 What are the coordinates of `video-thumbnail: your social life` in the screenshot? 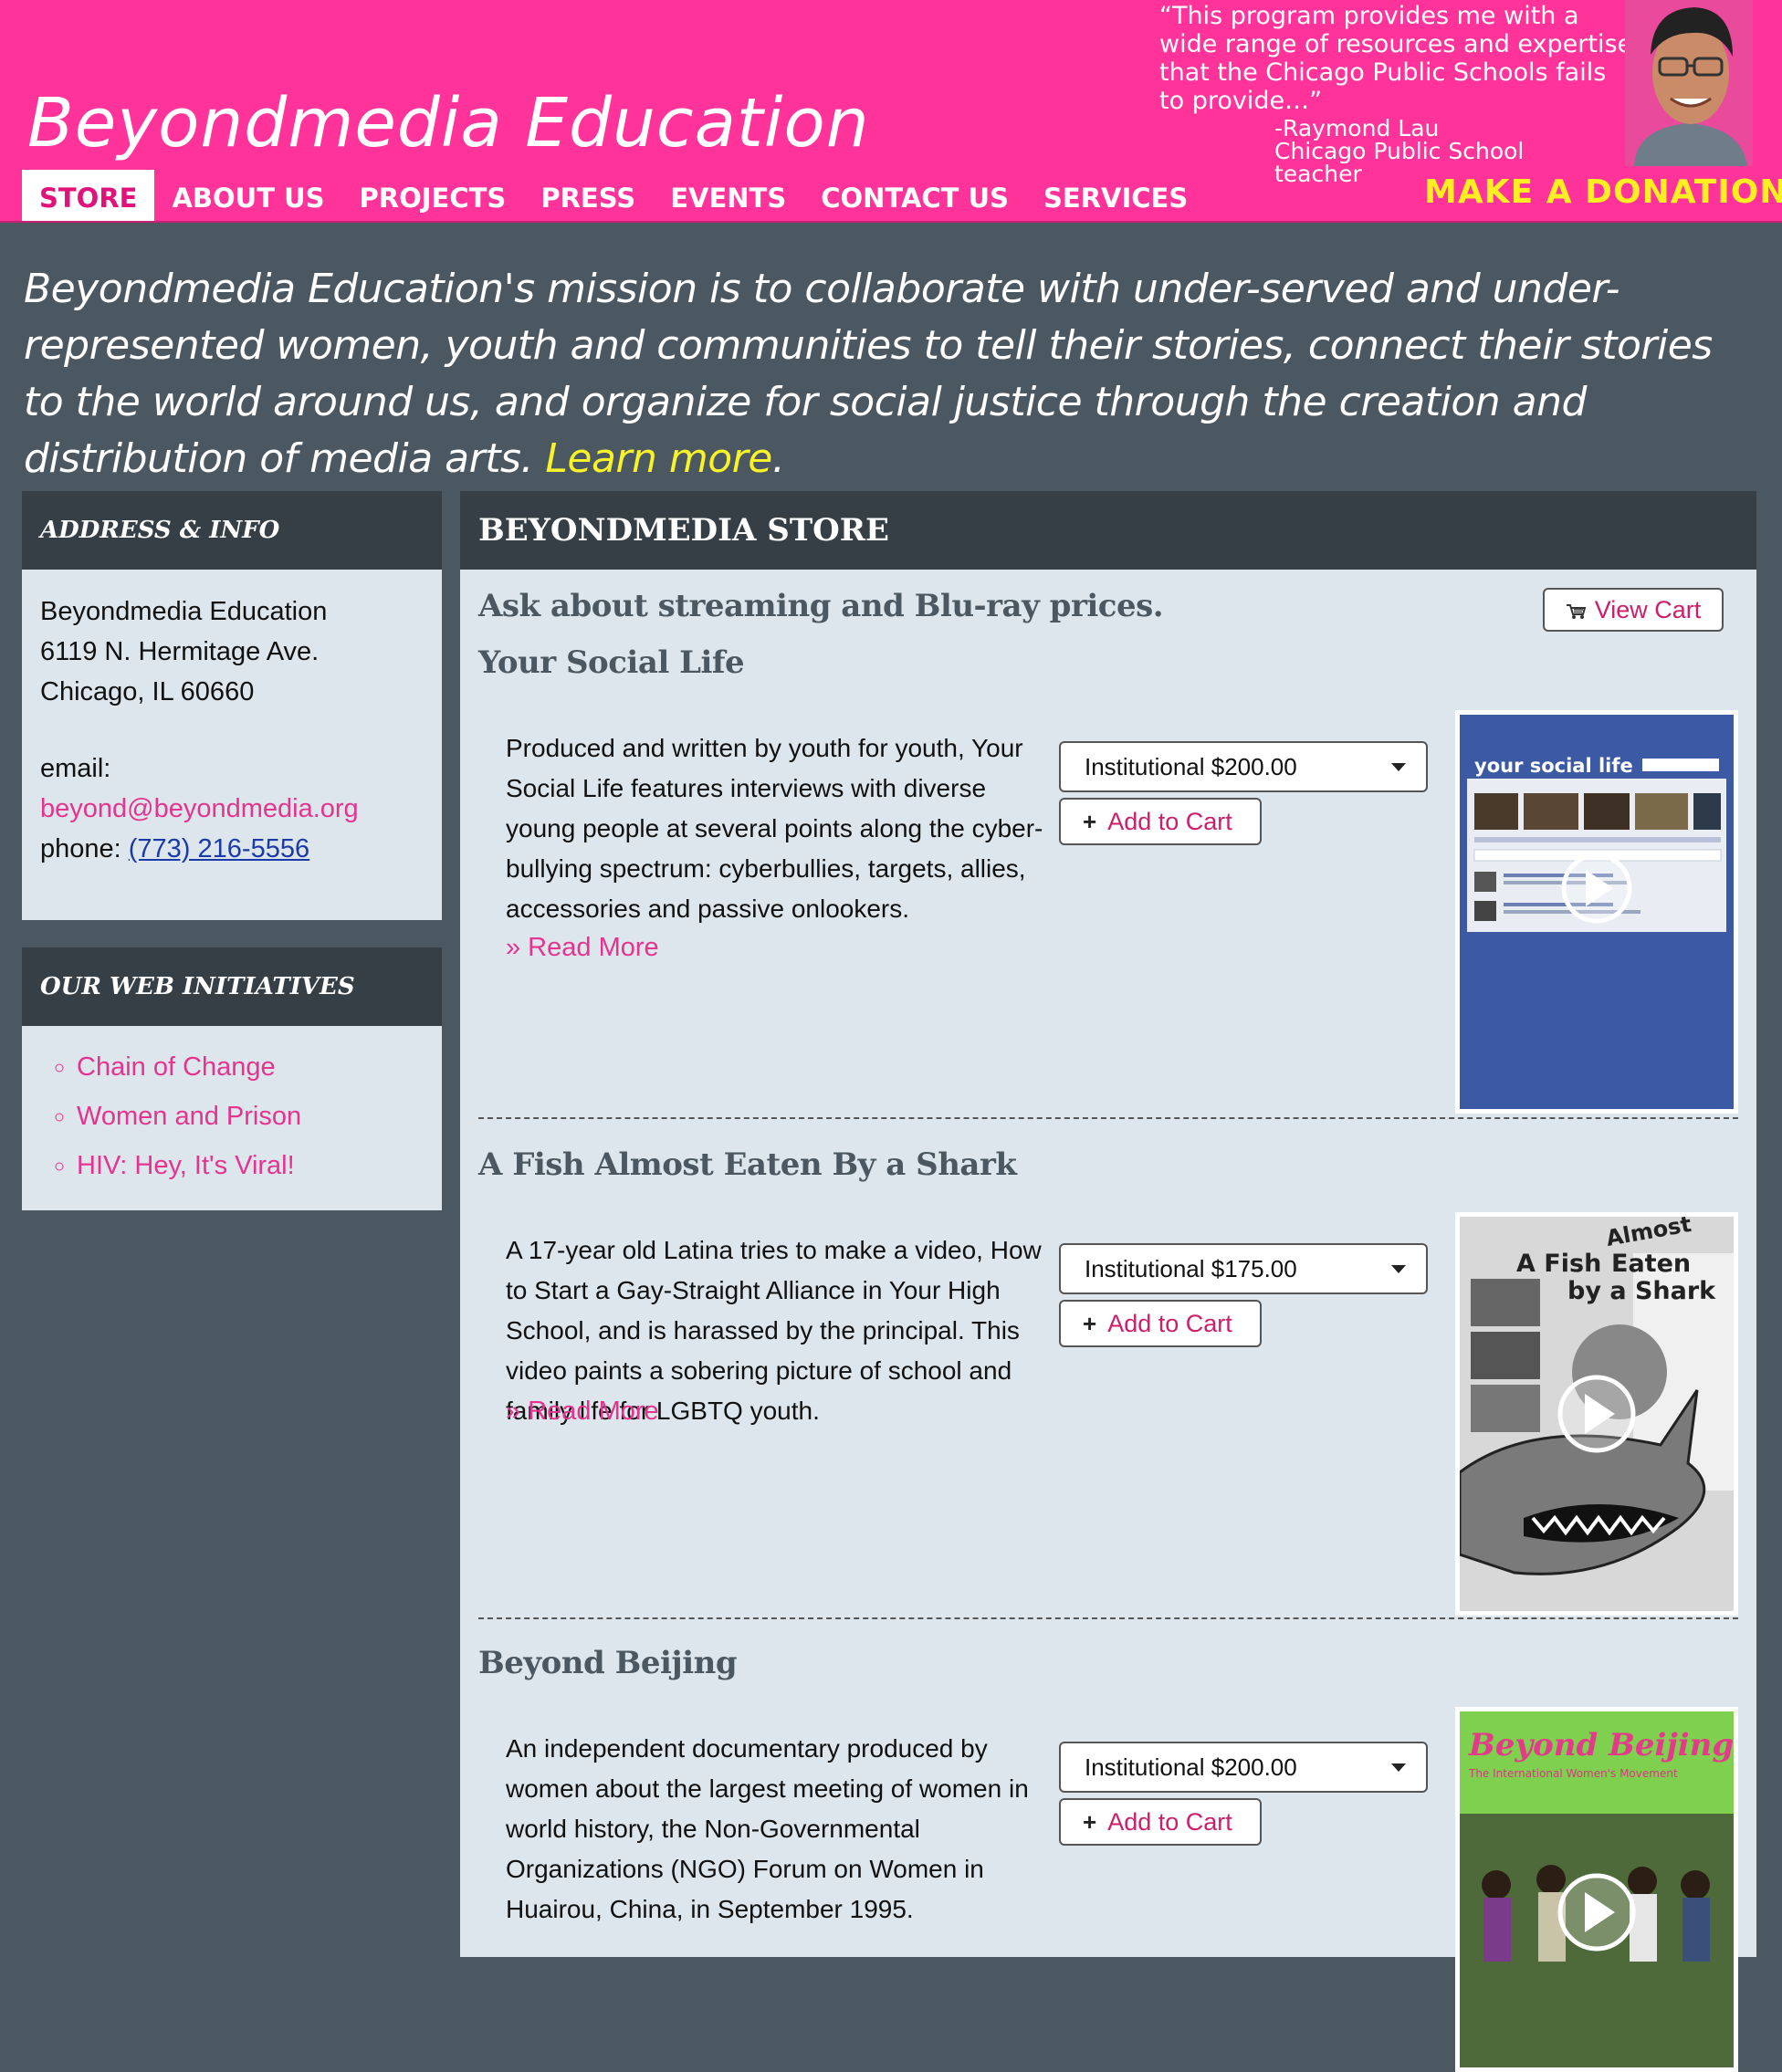 It's located at (1596, 912).